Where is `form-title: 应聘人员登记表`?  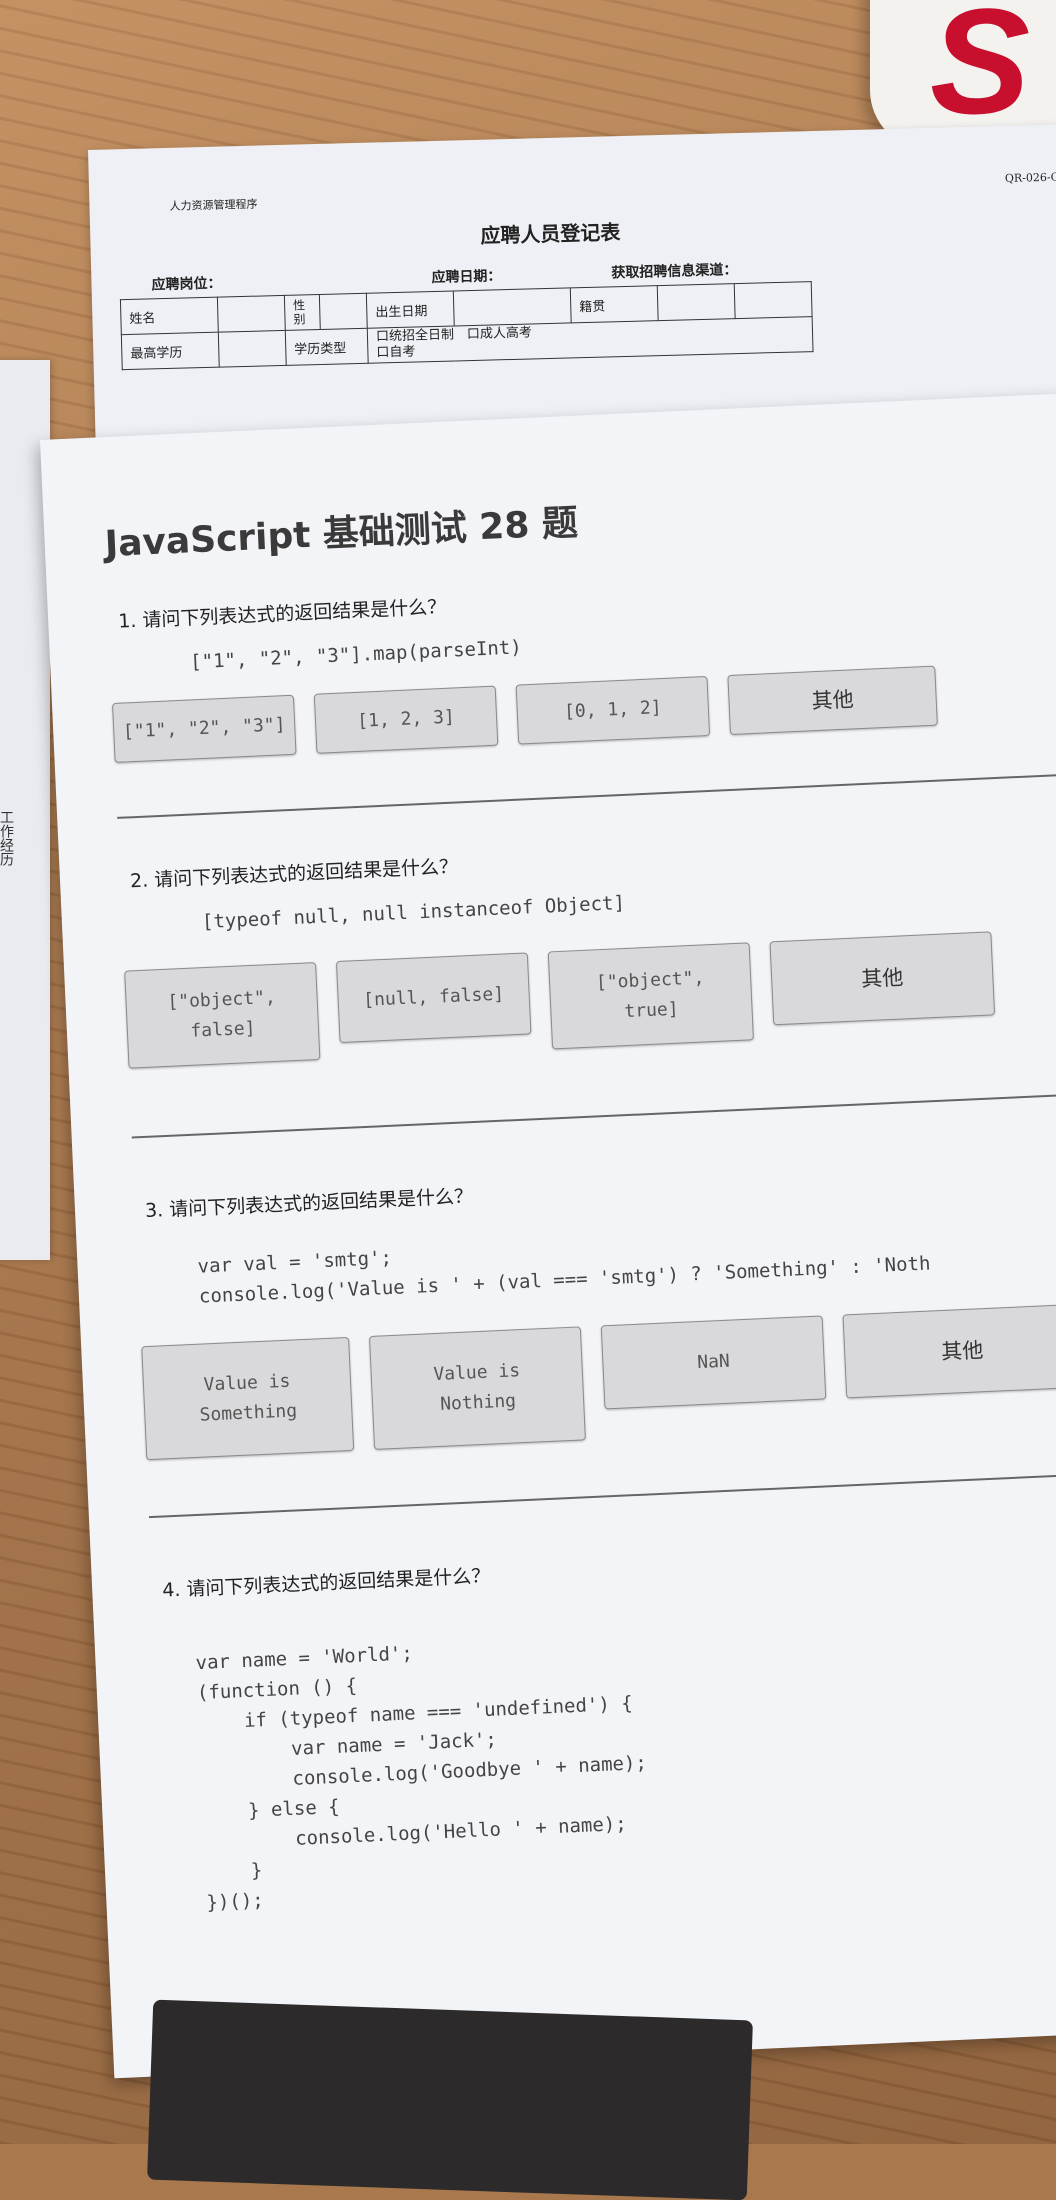
form-title: 应聘人员登记表 is located at coordinates (550, 234).